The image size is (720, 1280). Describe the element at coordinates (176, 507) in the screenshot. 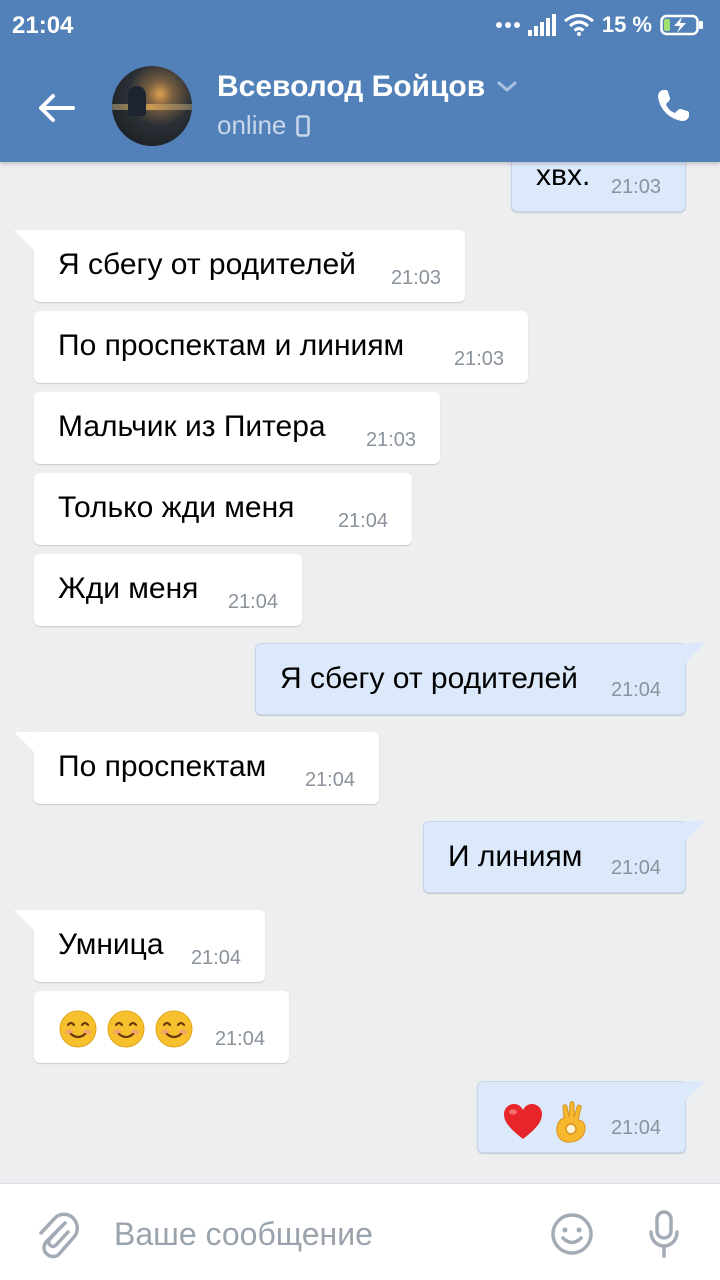

I see `message-text: Только жди меня` at that location.